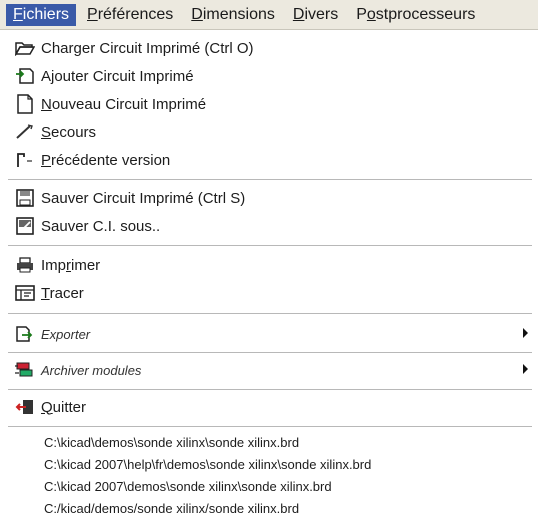 The width and height of the screenshot is (538, 529). What do you see at coordinates (101, 226) in the screenshot?
I see `menu-item-label: Sauver C.I. sous..` at bounding box center [101, 226].